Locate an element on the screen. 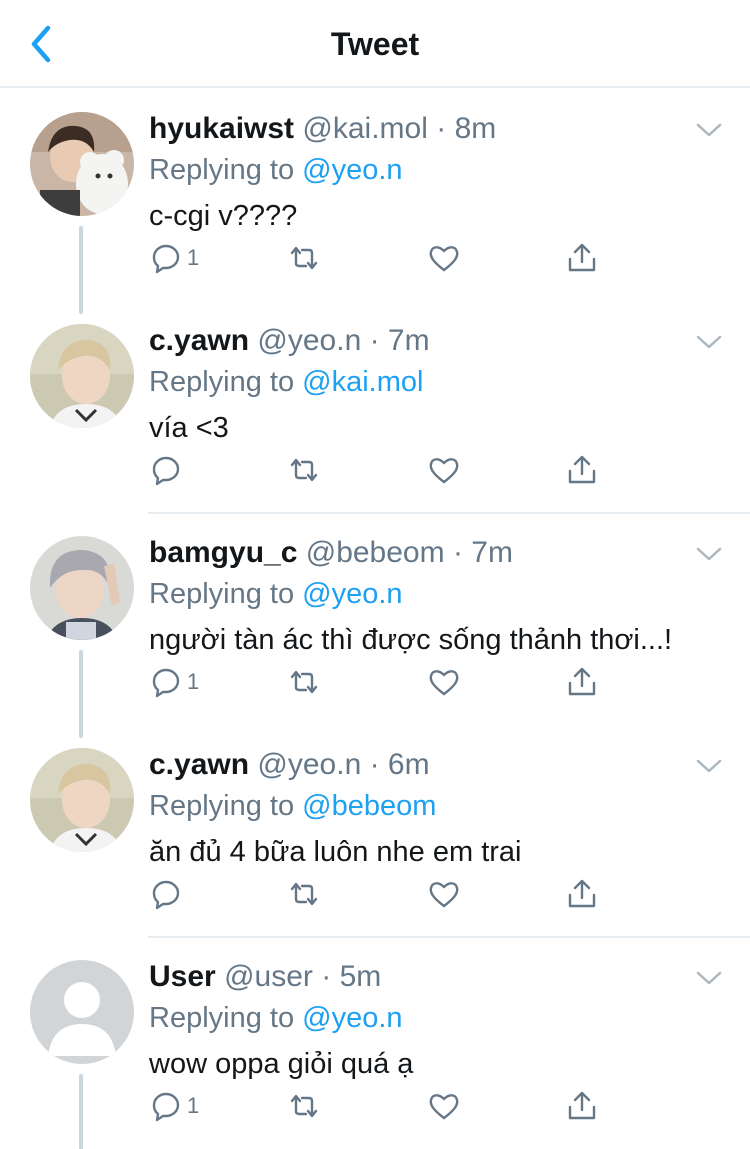 Image resolution: width=750 pixels, height=1149 pixels. tweet-header: c.yawn @yeo.n · 6m is located at coordinates (289, 764).